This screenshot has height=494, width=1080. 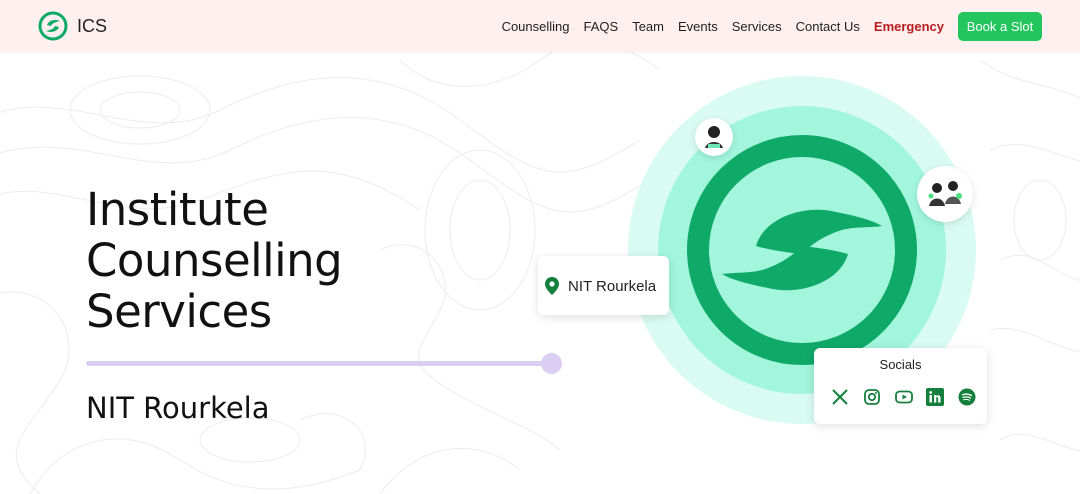 What do you see at coordinates (320, 363) in the screenshot?
I see `decorative-divider` at bounding box center [320, 363].